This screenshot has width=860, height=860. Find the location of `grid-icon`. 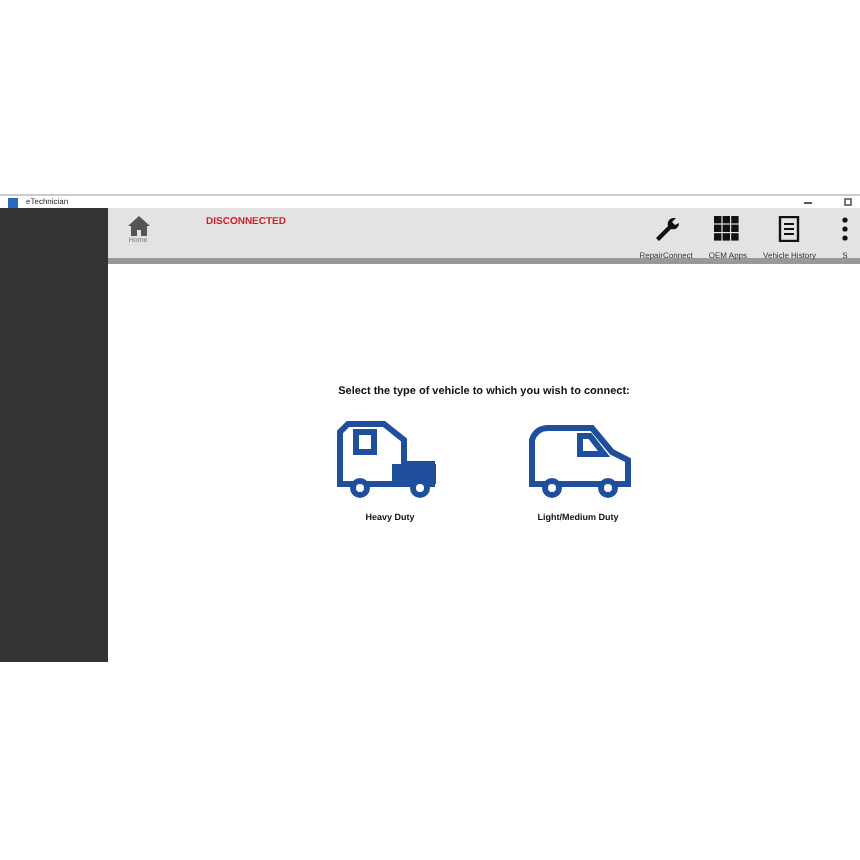

grid-icon is located at coordinates (727, 229).